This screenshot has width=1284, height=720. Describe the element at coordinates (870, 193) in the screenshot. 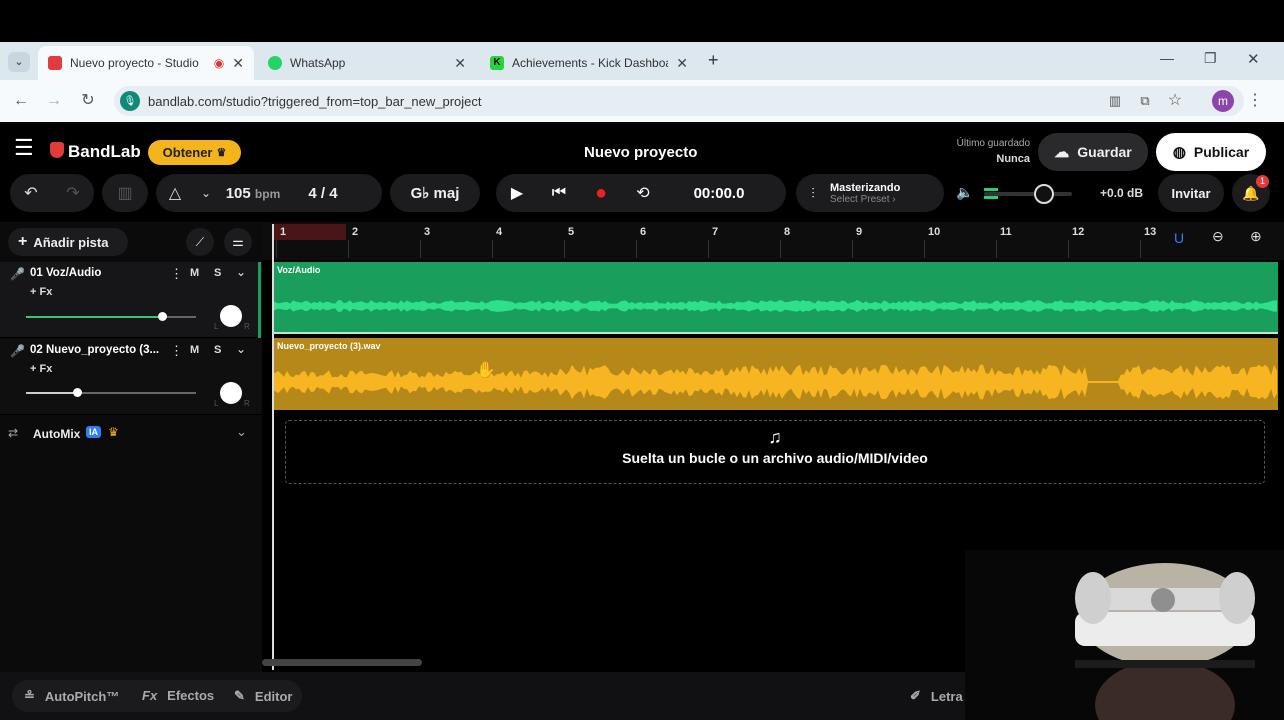

I see `mastering-button: ⫶ Masterizando Select Preset ›` at that location.